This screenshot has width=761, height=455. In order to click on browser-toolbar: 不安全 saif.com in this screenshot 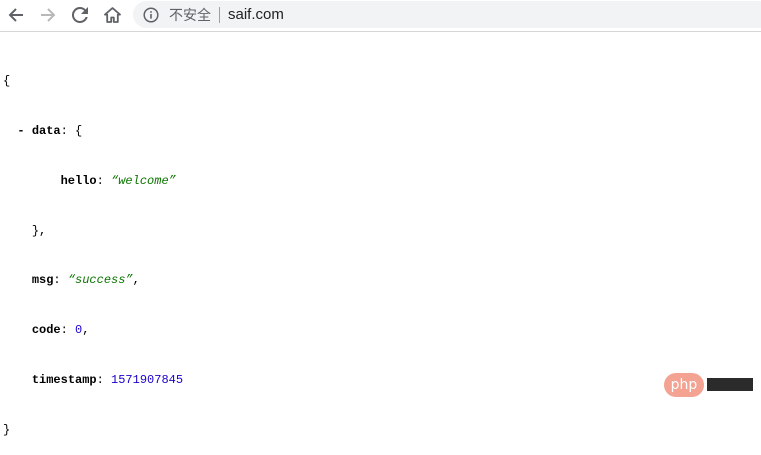, I will do `click(380, 16)`.